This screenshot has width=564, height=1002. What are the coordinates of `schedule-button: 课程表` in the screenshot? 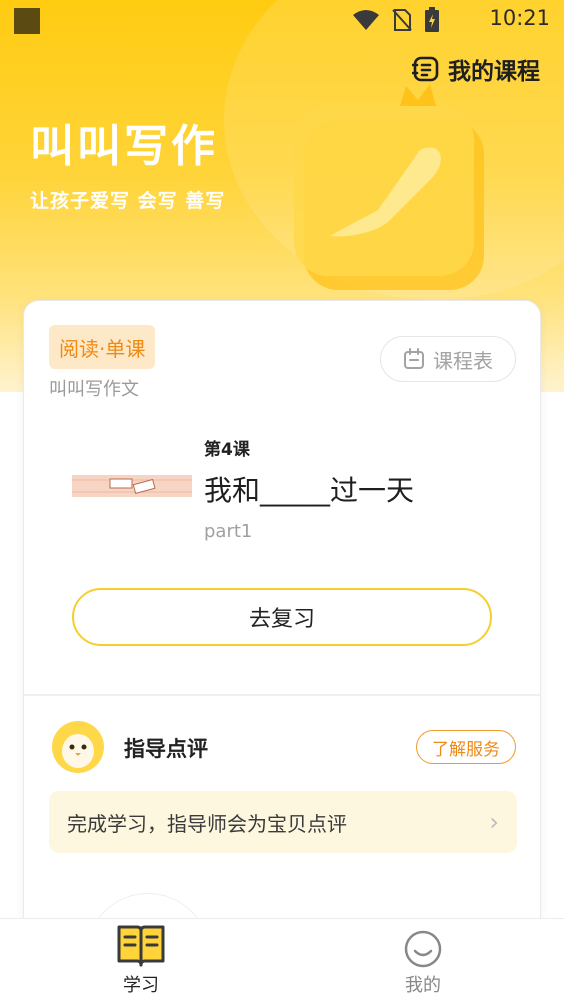 It's located at (448, 359).